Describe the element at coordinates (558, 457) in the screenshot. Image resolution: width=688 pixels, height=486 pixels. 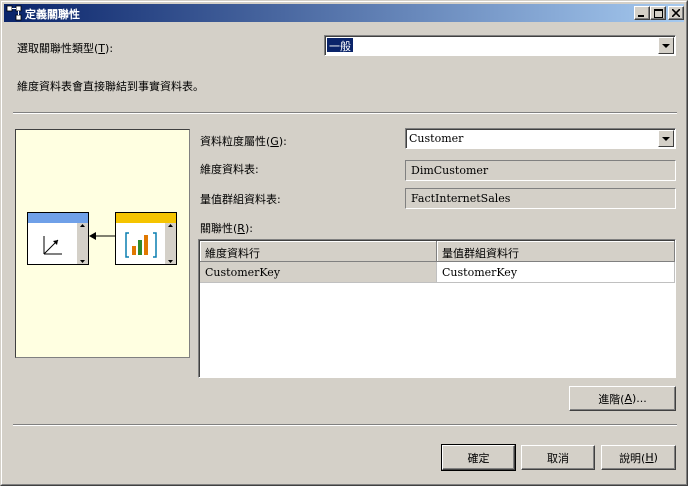
I see `cancel-button: 取消` at that location.